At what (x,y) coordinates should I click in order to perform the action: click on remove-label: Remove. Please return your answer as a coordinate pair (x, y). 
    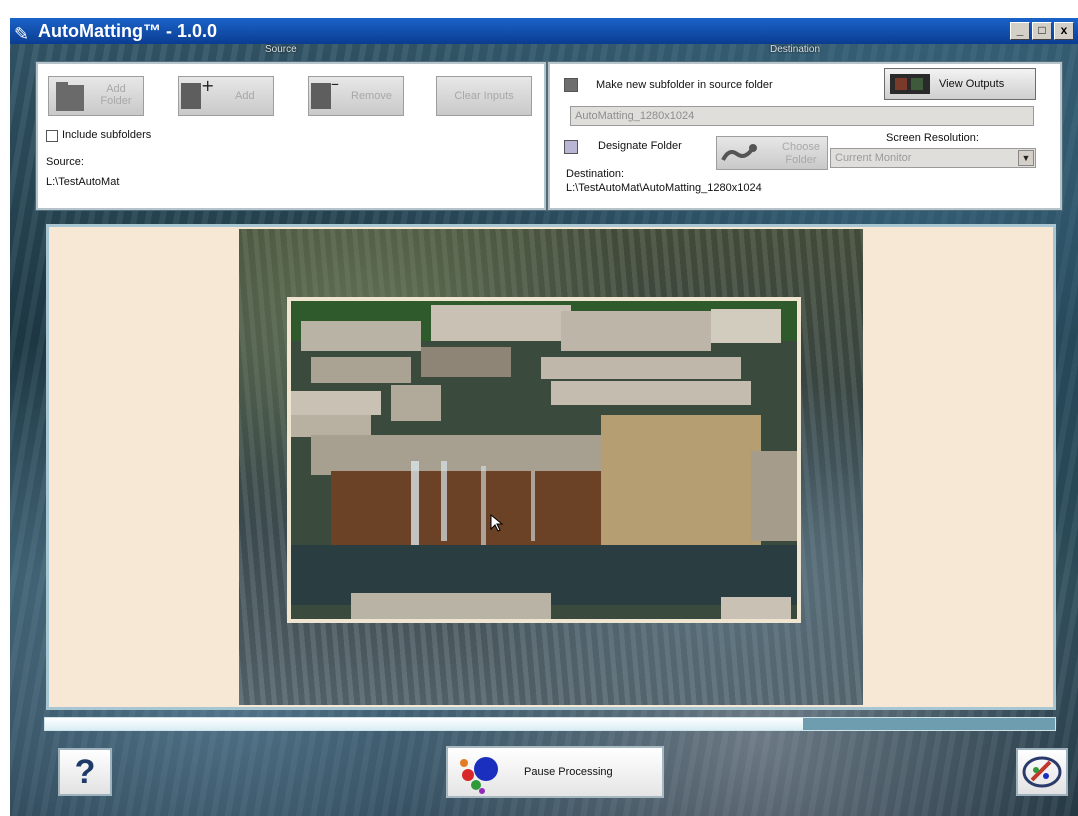
    Looking at the image, I should click on (371, 96).